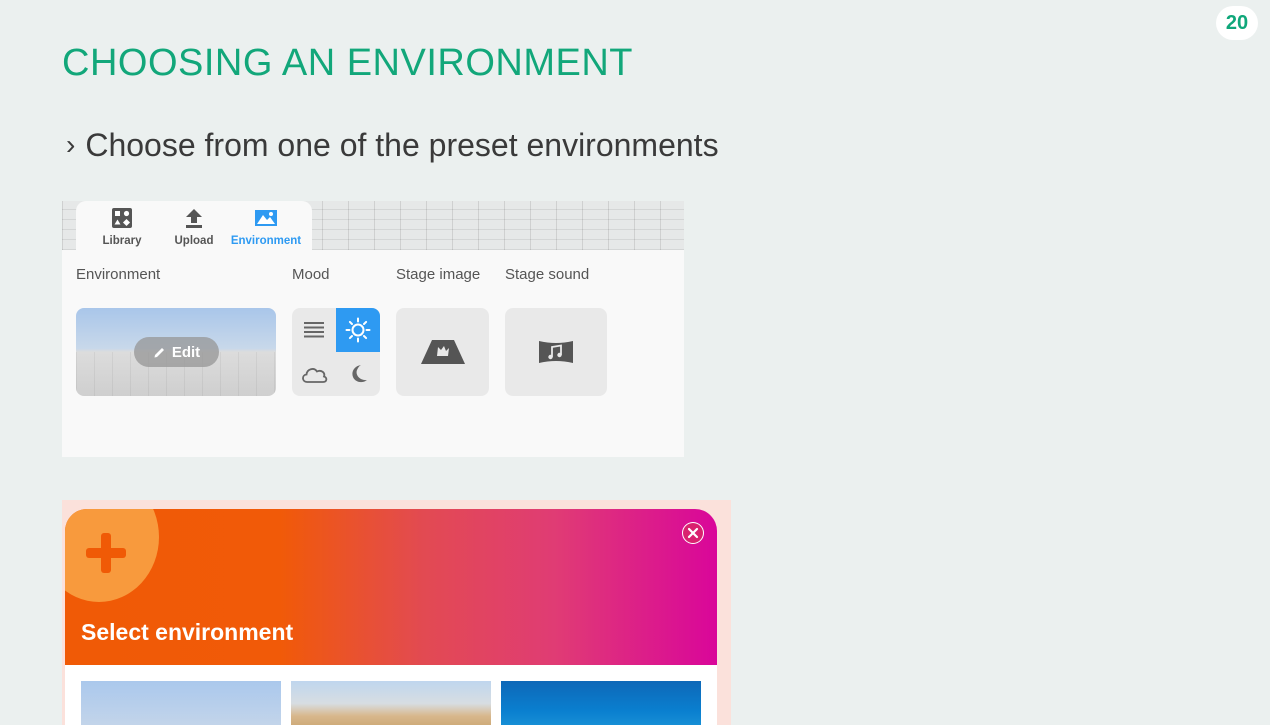 The image size is (1270, 725). What do you see at coordinates (159, 352) in the screenshot?
I see `pencil-icon` at bounding box center [159, 352].